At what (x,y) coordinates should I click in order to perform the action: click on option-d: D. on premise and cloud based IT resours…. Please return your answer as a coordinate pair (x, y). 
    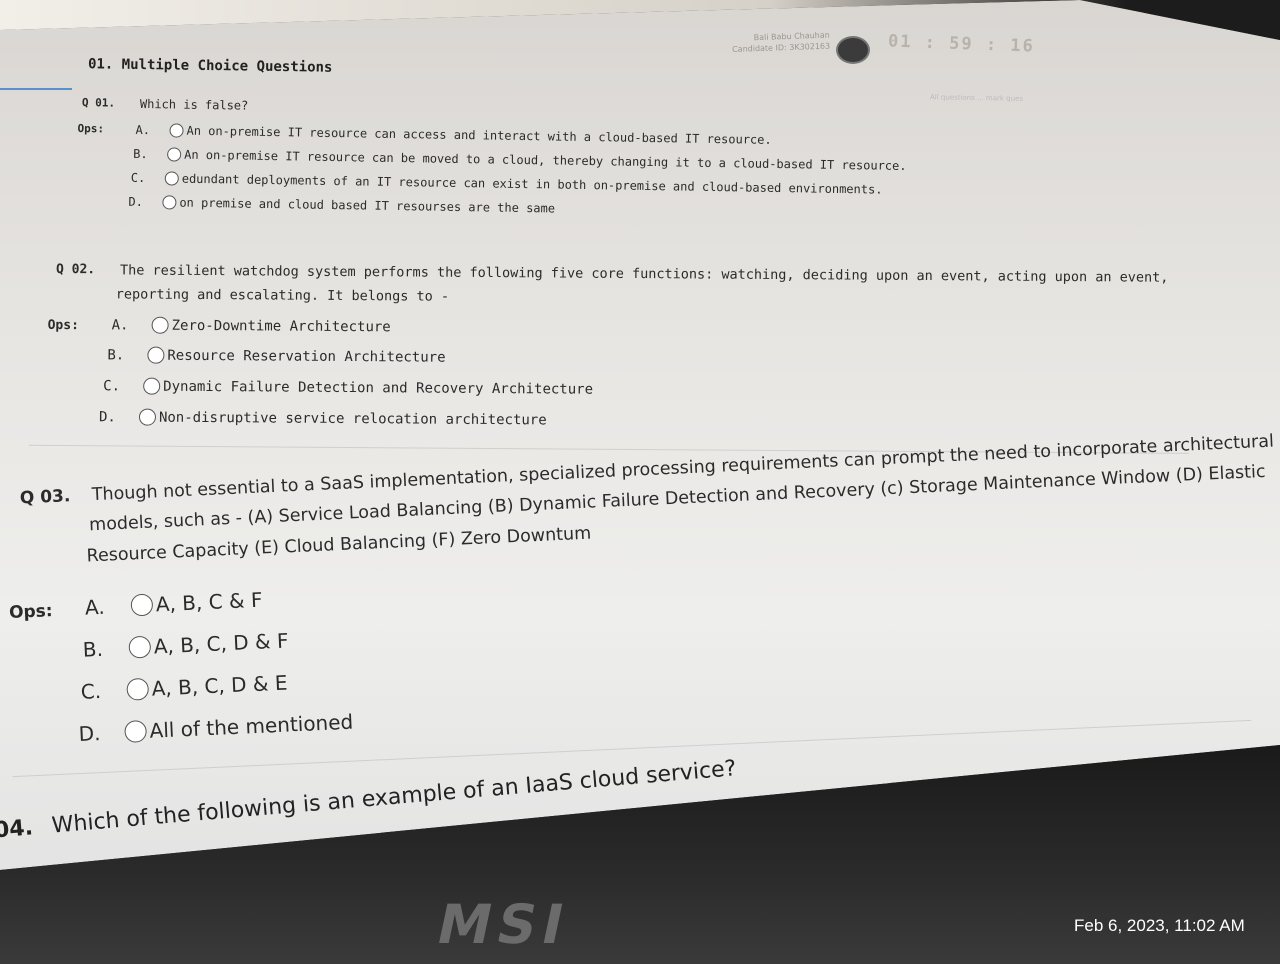
    Looking at the image, I should click on (341, 205).